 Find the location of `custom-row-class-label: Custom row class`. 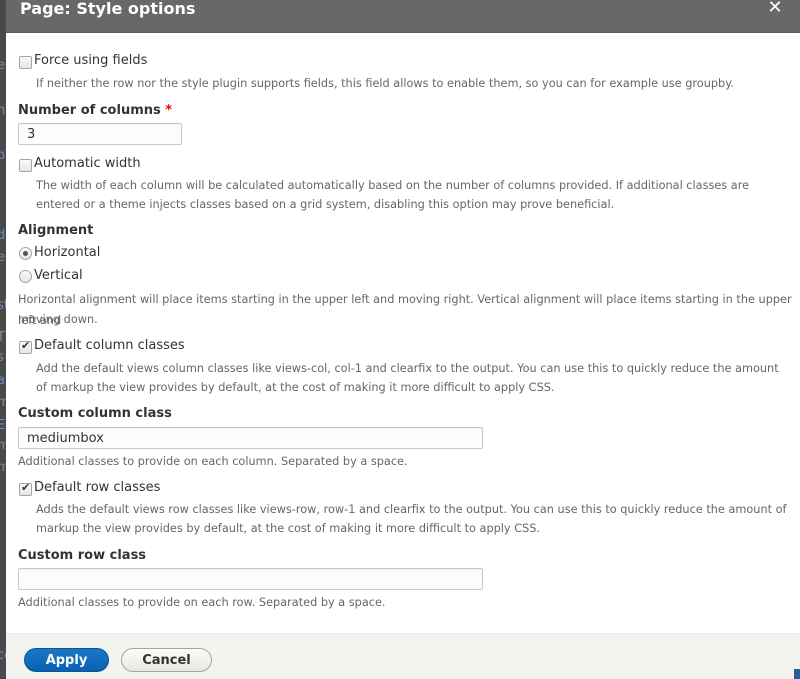

custom-row-class-label: Custom row class is located at coordinates (82, 555).